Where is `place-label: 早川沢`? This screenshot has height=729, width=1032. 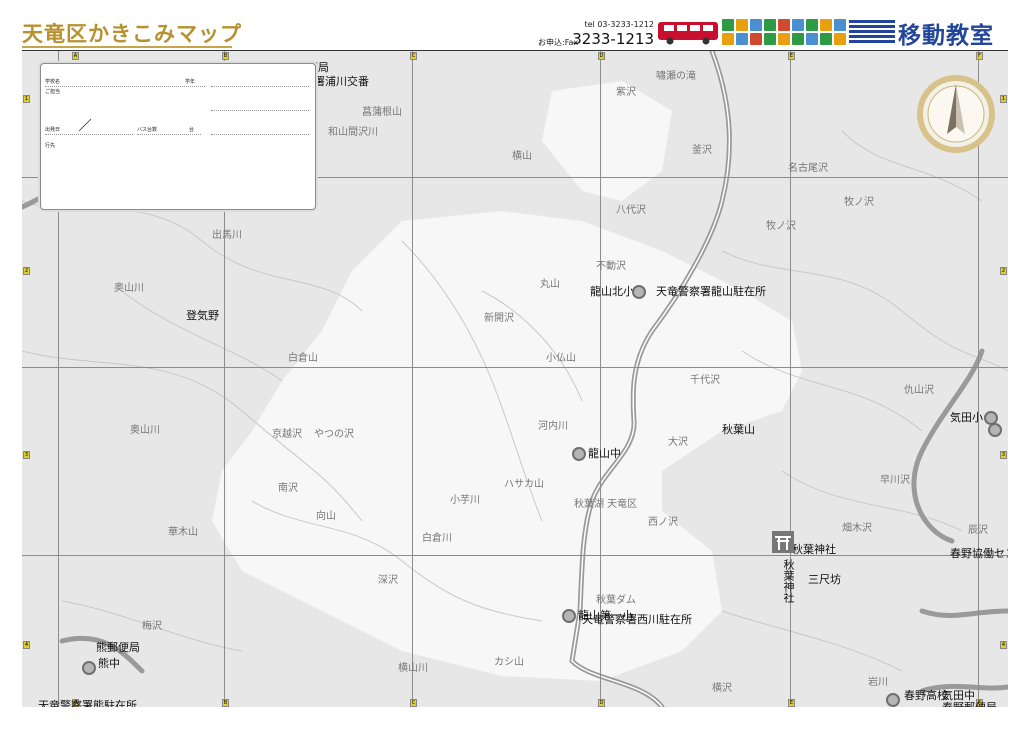 place-label: 早川沢 is located at coordinates (895, 480).